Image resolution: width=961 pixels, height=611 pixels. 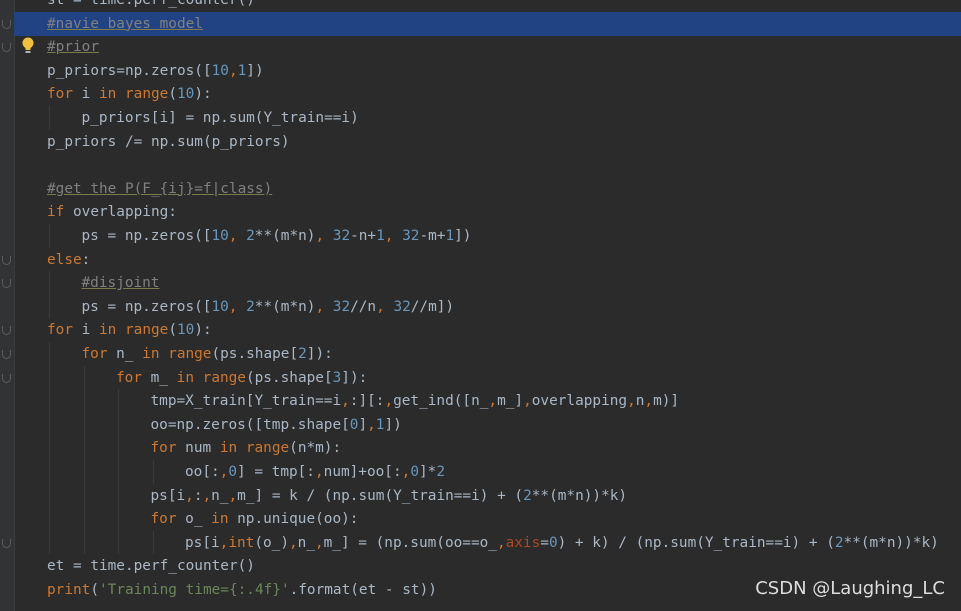 I want to click on code-line-text: oo[:,0] = tmp[:,num]+oo[:,0]*2, so click(x=315, y=472).